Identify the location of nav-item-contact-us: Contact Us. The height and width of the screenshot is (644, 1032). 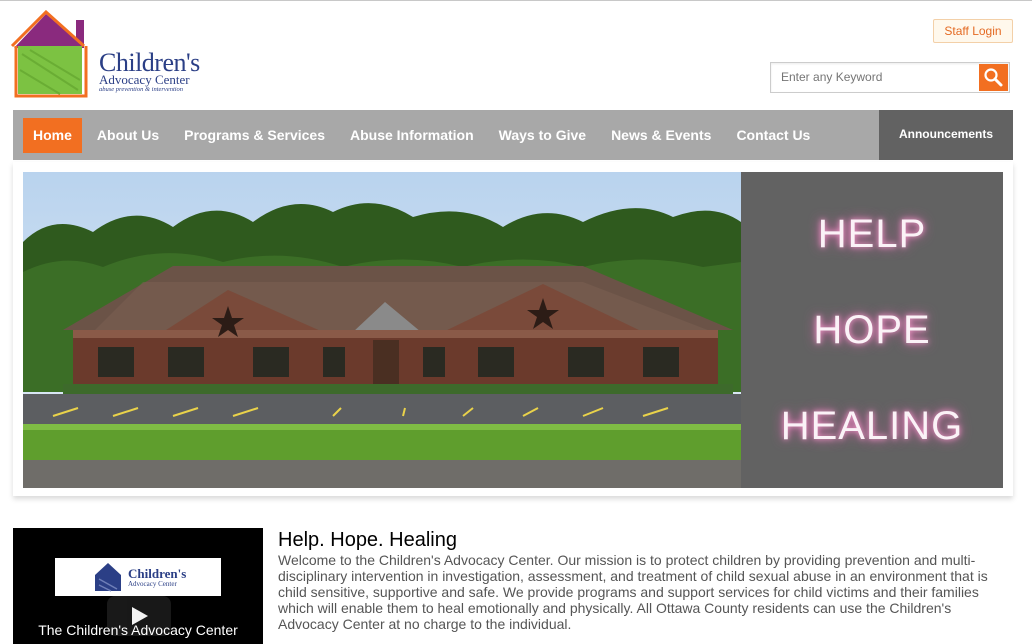
(773, 135).